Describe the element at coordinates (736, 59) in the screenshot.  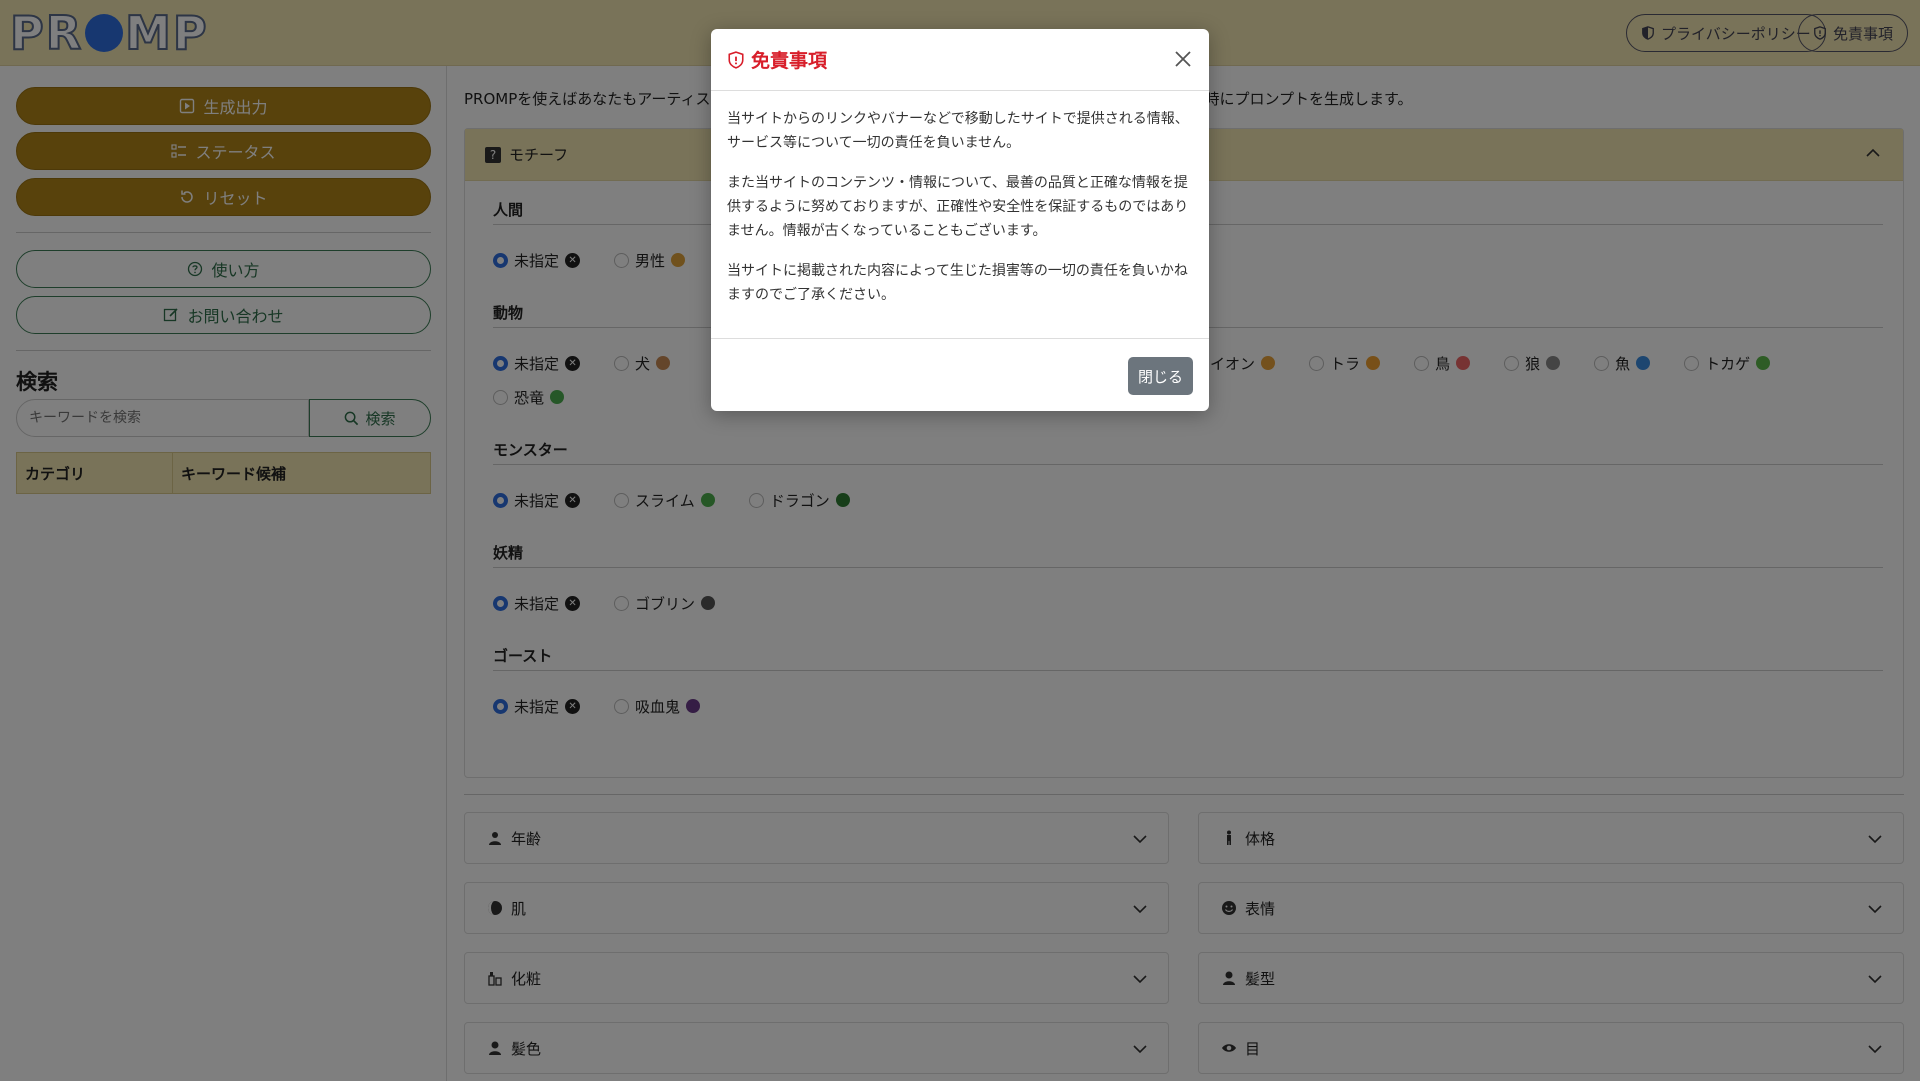
I see `shield-exclamation-icon` at that location.